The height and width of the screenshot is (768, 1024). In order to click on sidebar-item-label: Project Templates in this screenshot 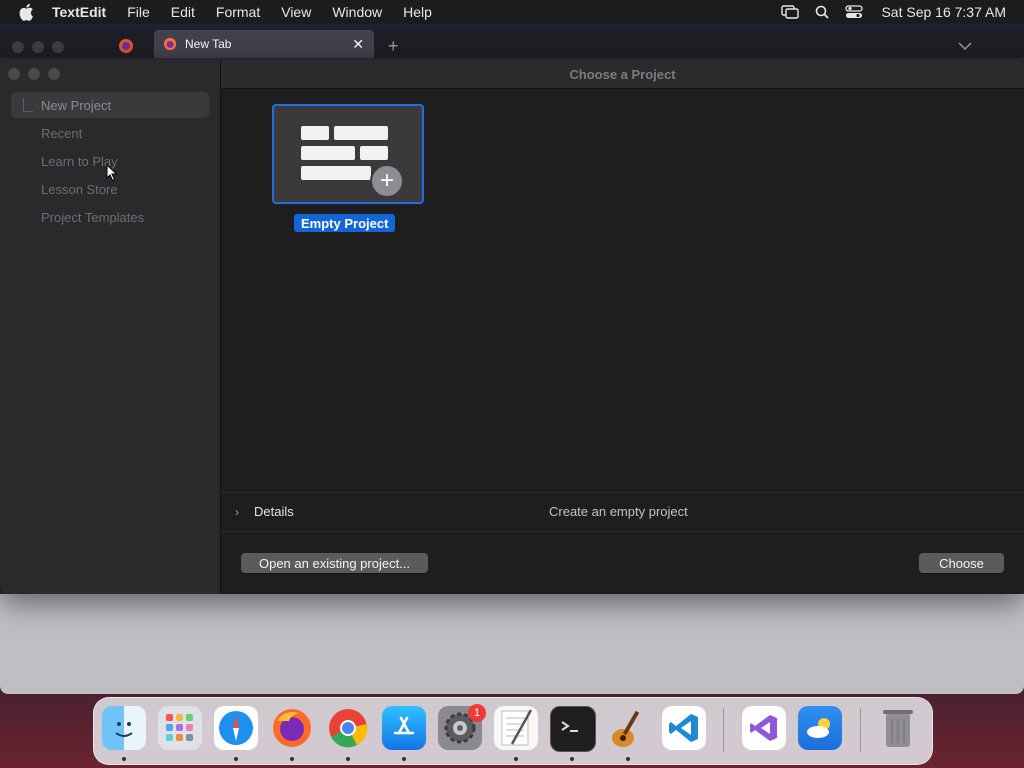, I will do `click(93, 217)`.